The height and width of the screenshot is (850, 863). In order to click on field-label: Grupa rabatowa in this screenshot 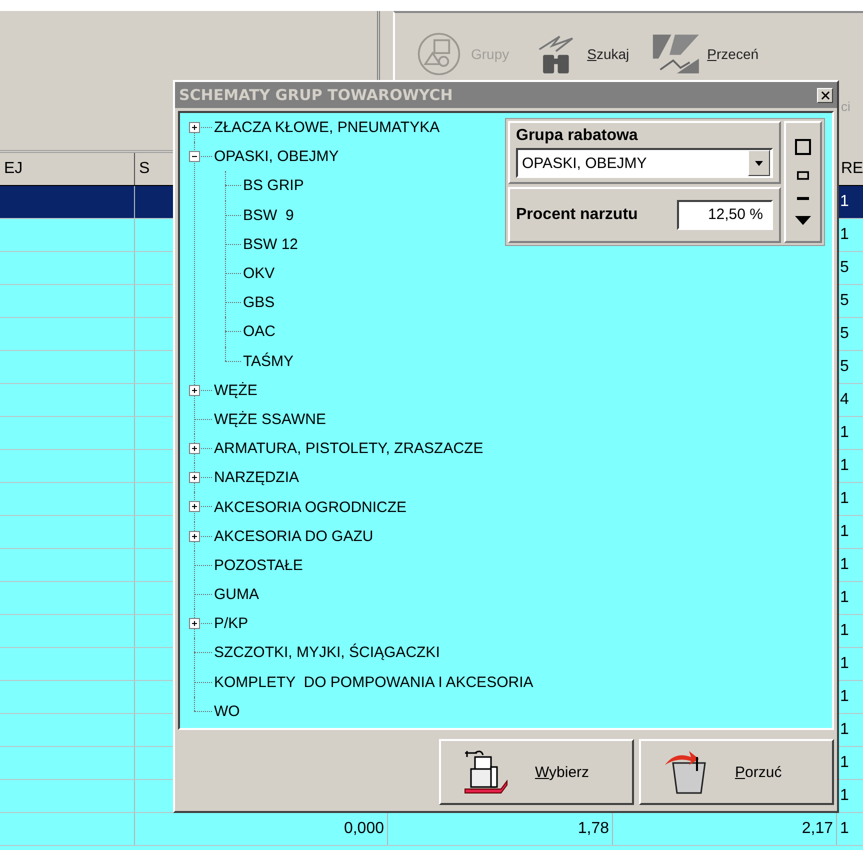, I will do `click(577, 136)`.